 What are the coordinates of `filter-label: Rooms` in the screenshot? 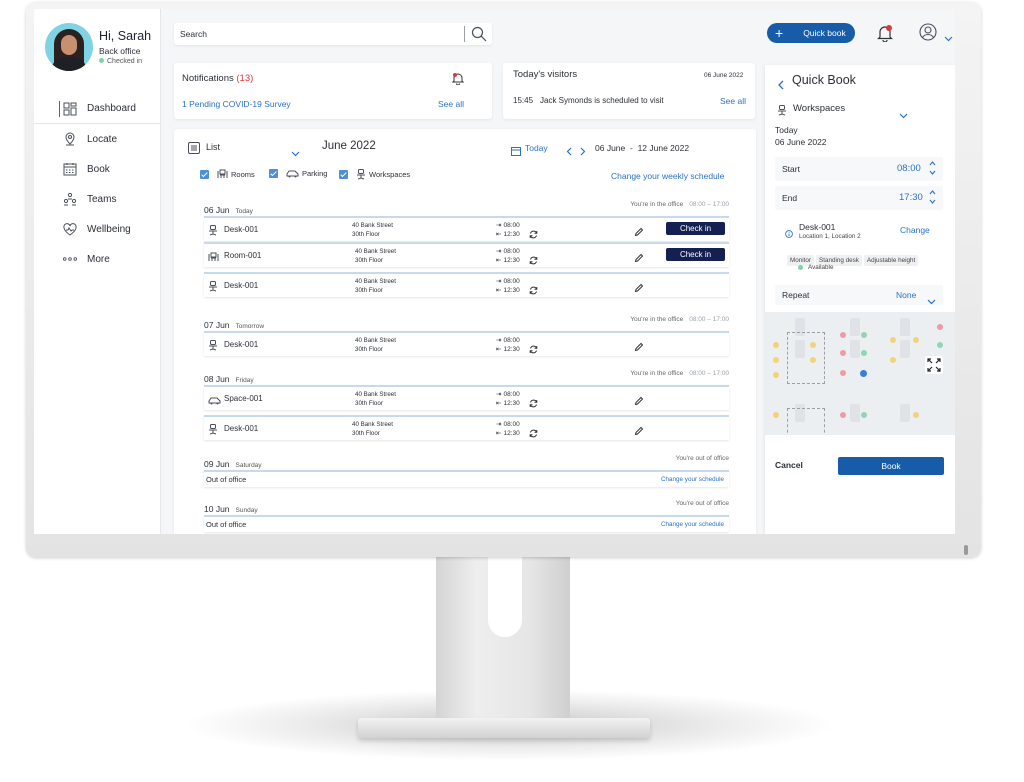 It's located at (243, 174).